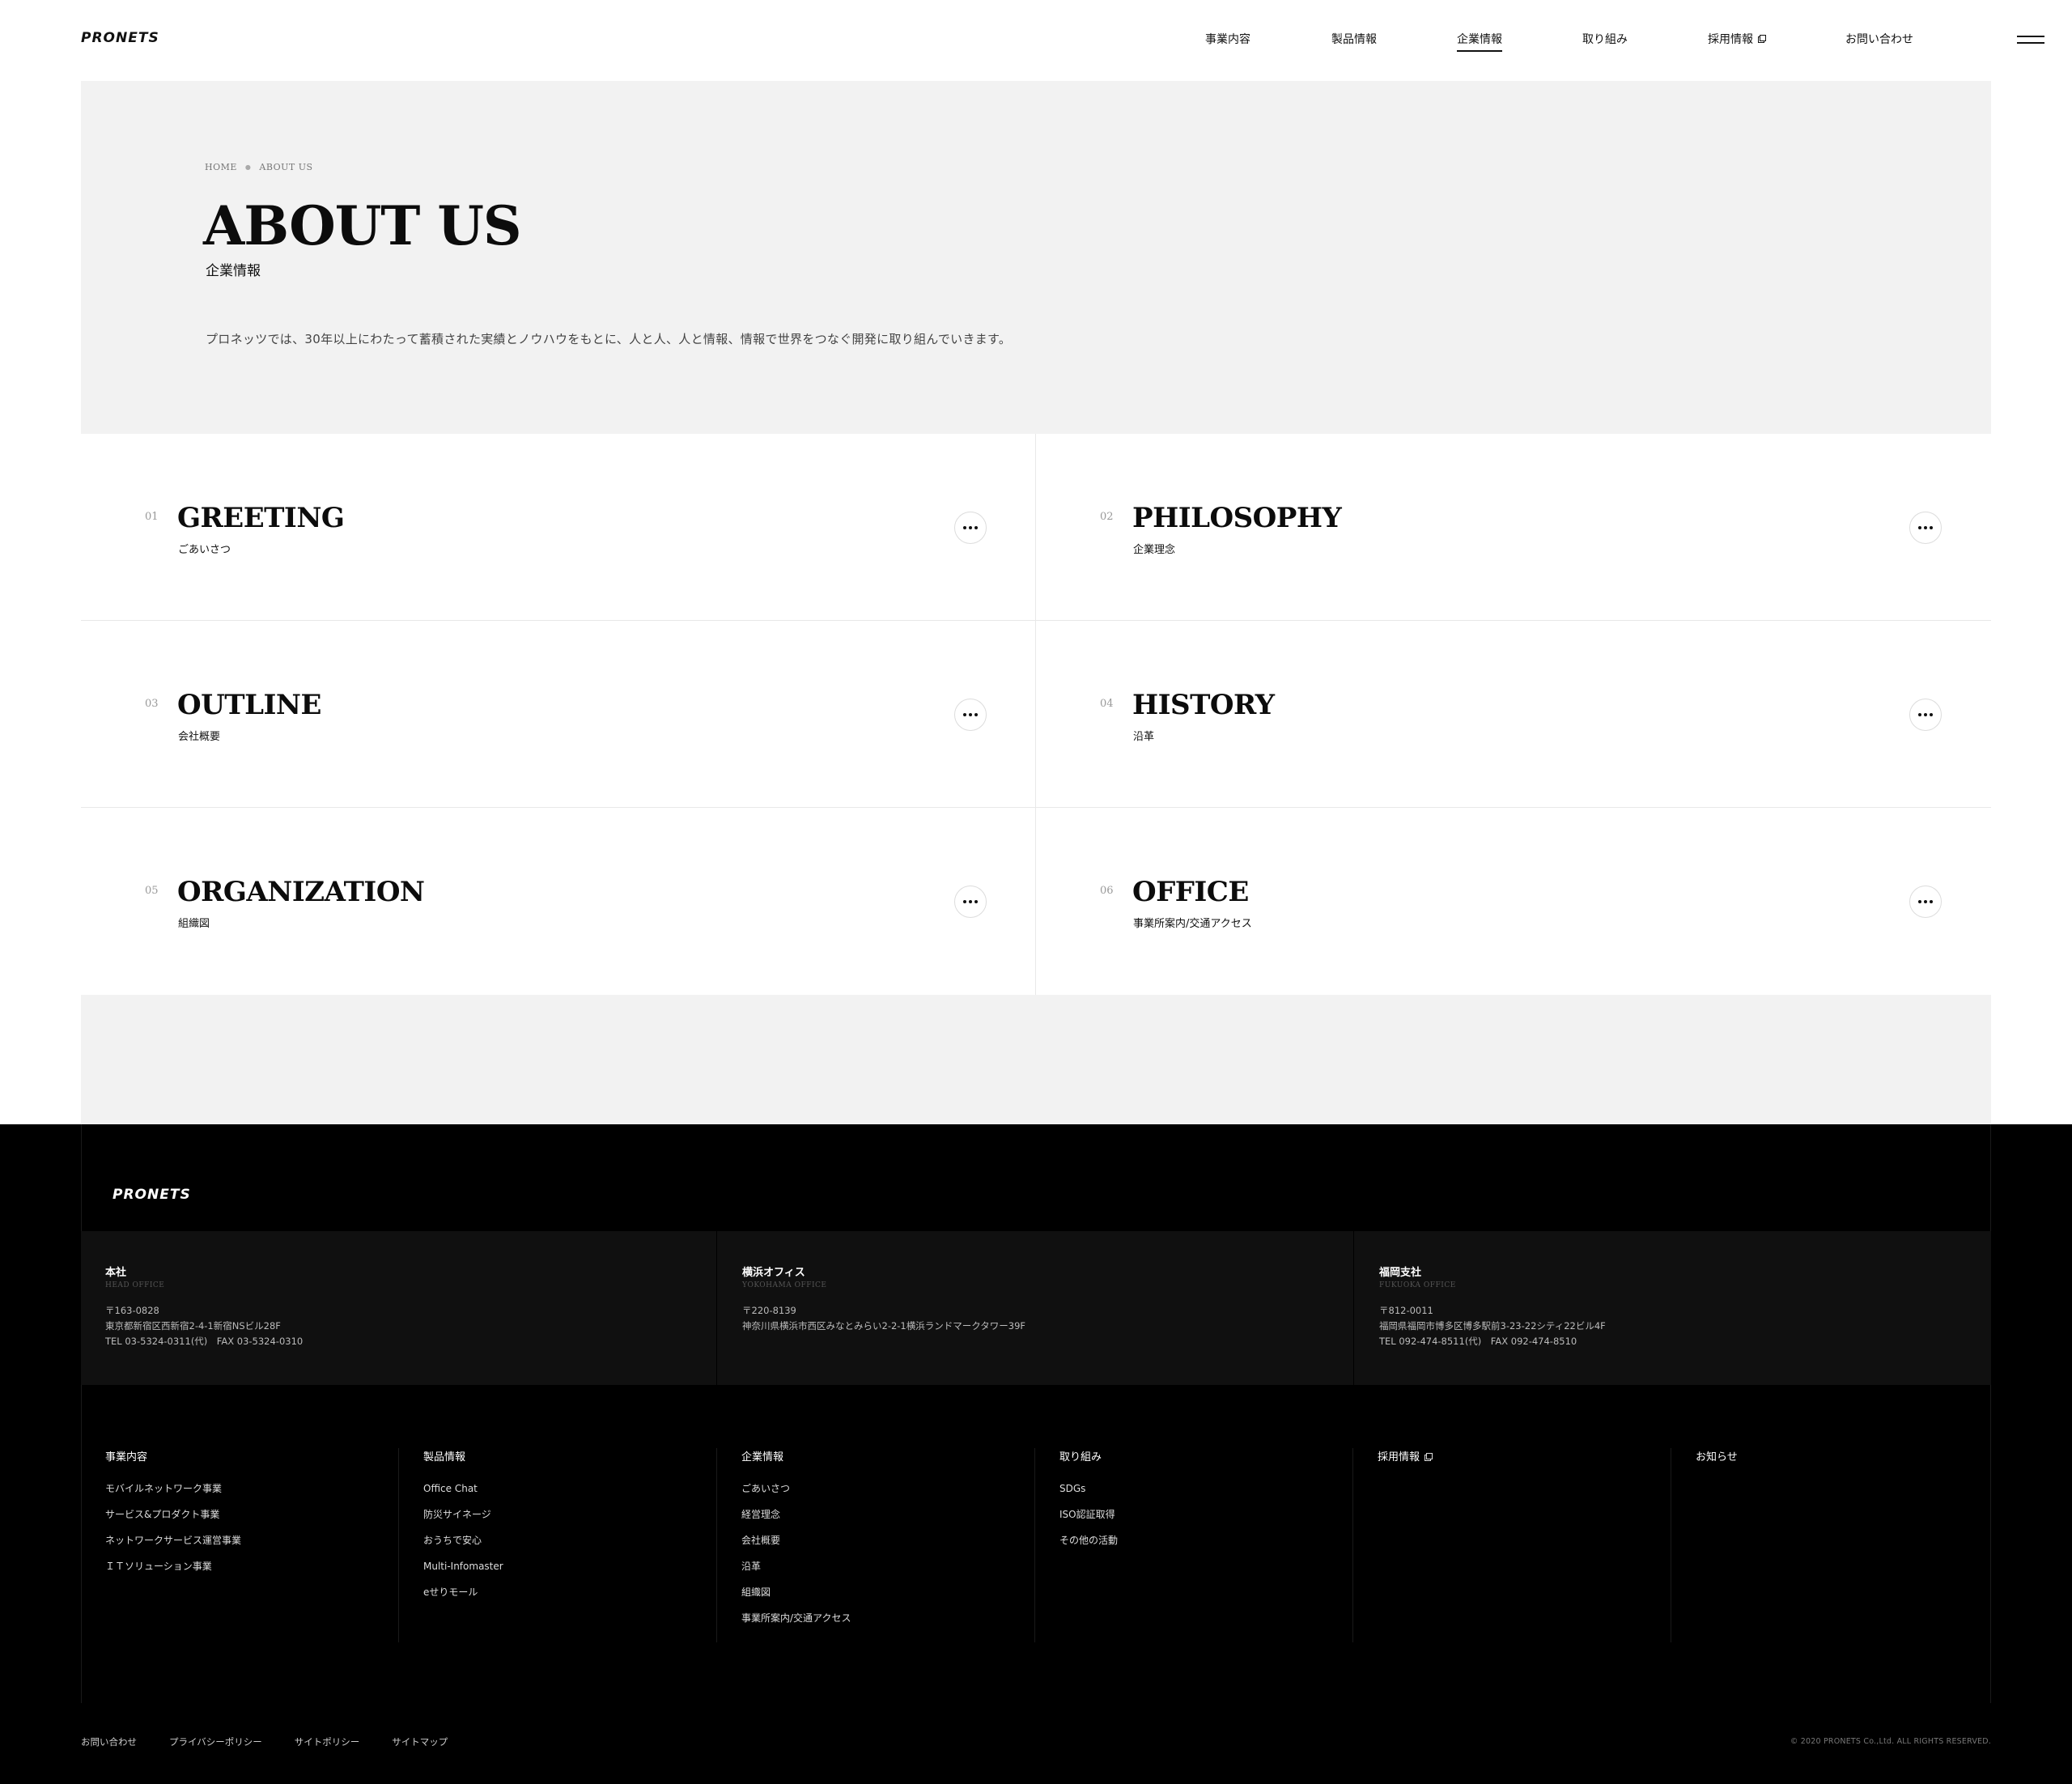 This screenshot has width=2072, height=1784. Describe the element at coordinates (151, 1195) in the screenshot. I see `pronets-logo-mark: PRONETS` at that location.